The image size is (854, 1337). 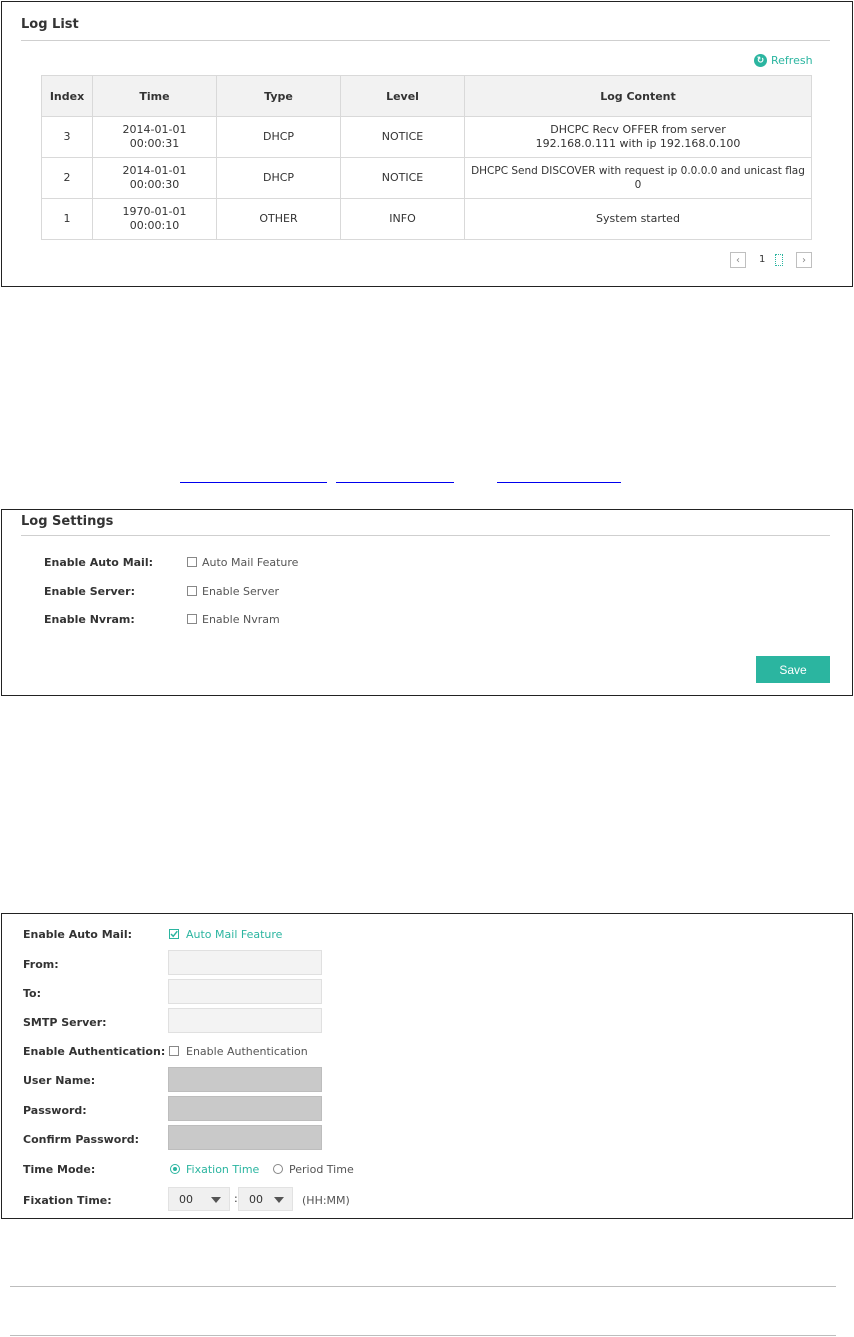 I want to click on log-list-title: Log List, so click(x=50, y=24).